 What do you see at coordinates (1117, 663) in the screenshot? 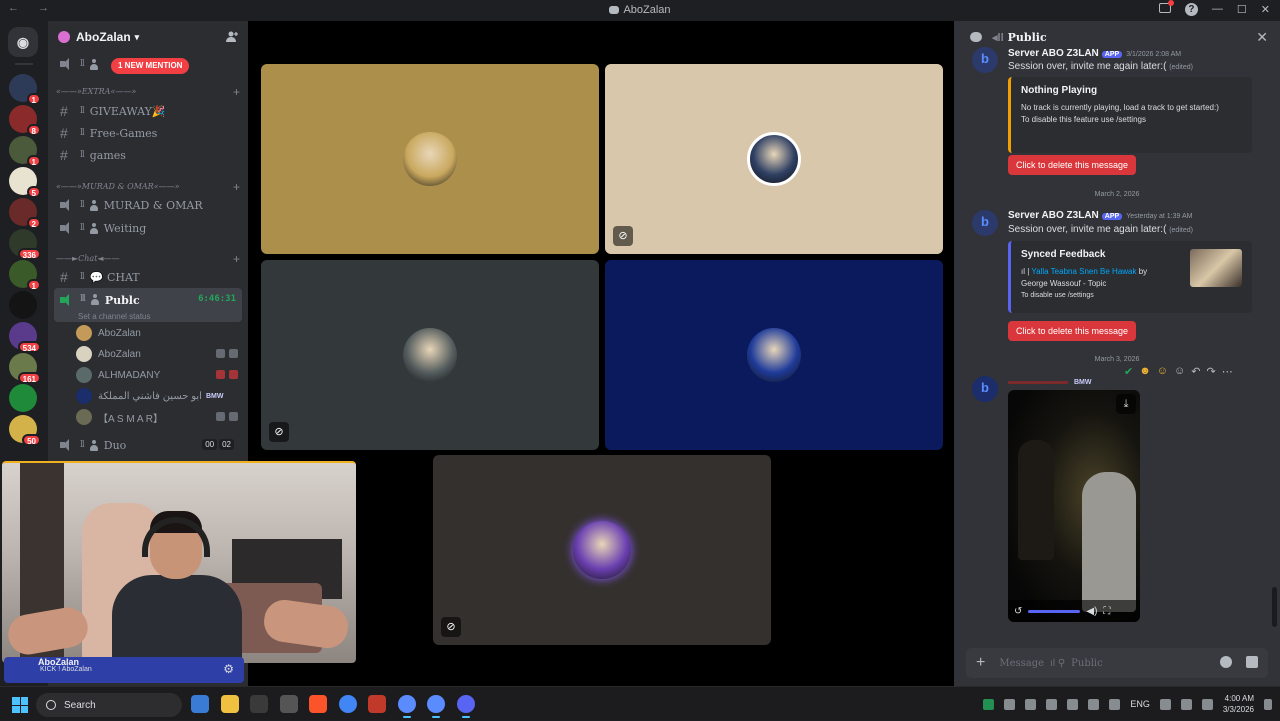
I see `message-composer: + Message ıl ⚲ Public` at bounding box center [1117, 663].